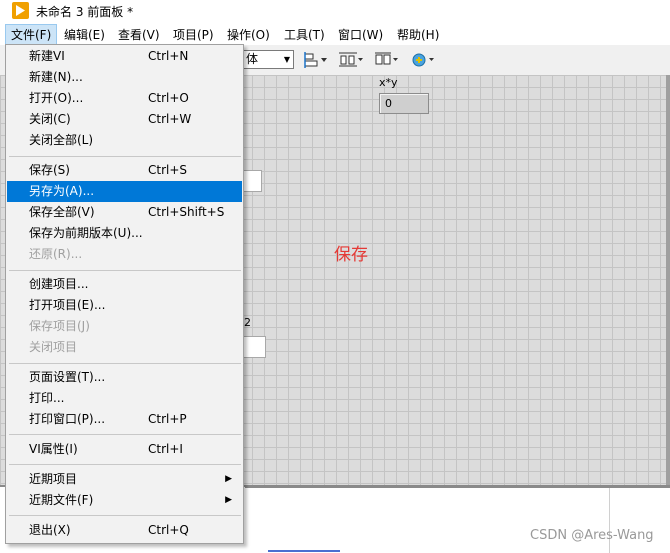  I want to click on menu-item-recent-projects: 近期项目 ▶, so click(124, 479).